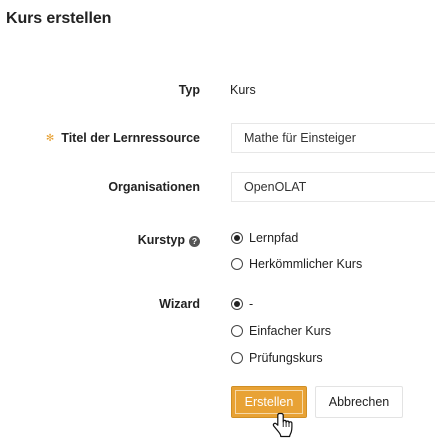 The image size is (435, 441). I want to click on wizard-option-label: Einfacher Kurs, so click(290, 331).